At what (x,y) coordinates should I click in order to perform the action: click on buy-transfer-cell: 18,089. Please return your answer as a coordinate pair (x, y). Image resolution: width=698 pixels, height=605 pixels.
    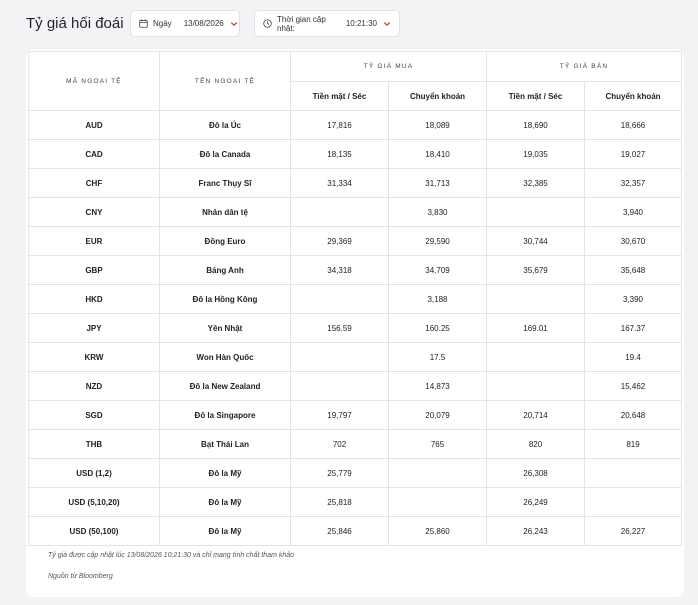
    Looking at the image, I should click on (437, 125).